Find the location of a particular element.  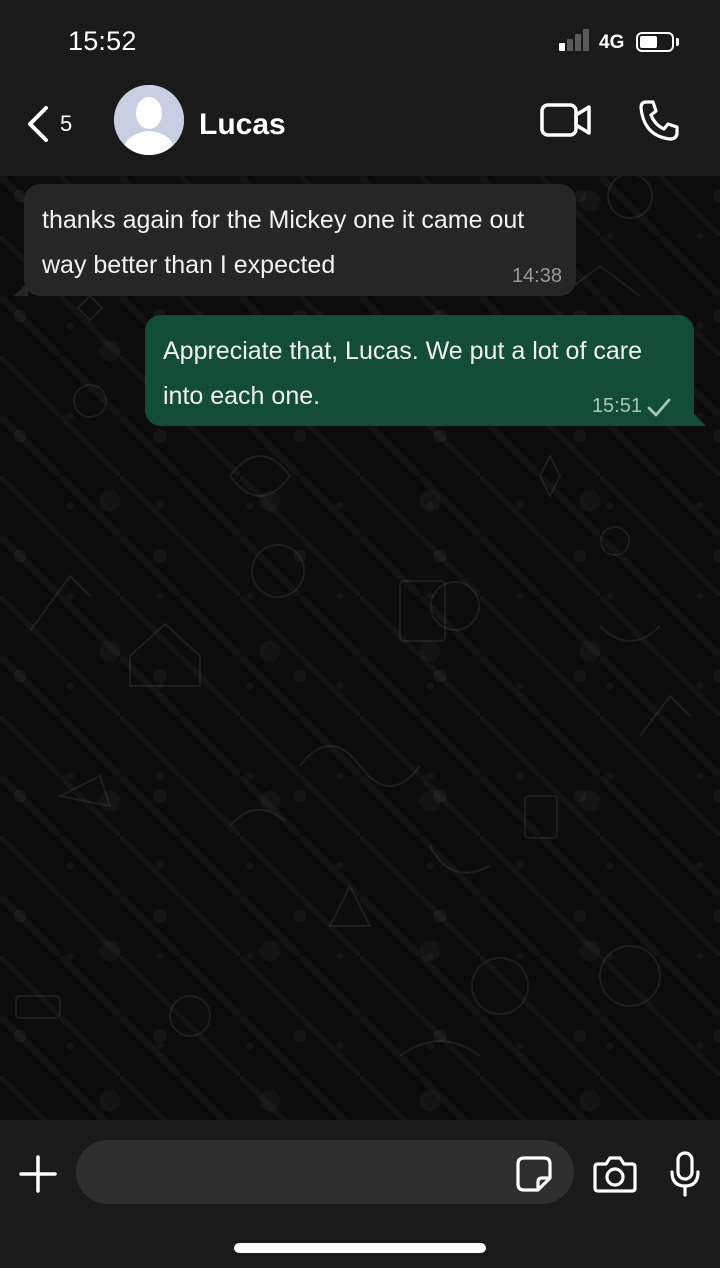

phone-icon is located at coordinates (659, 120).